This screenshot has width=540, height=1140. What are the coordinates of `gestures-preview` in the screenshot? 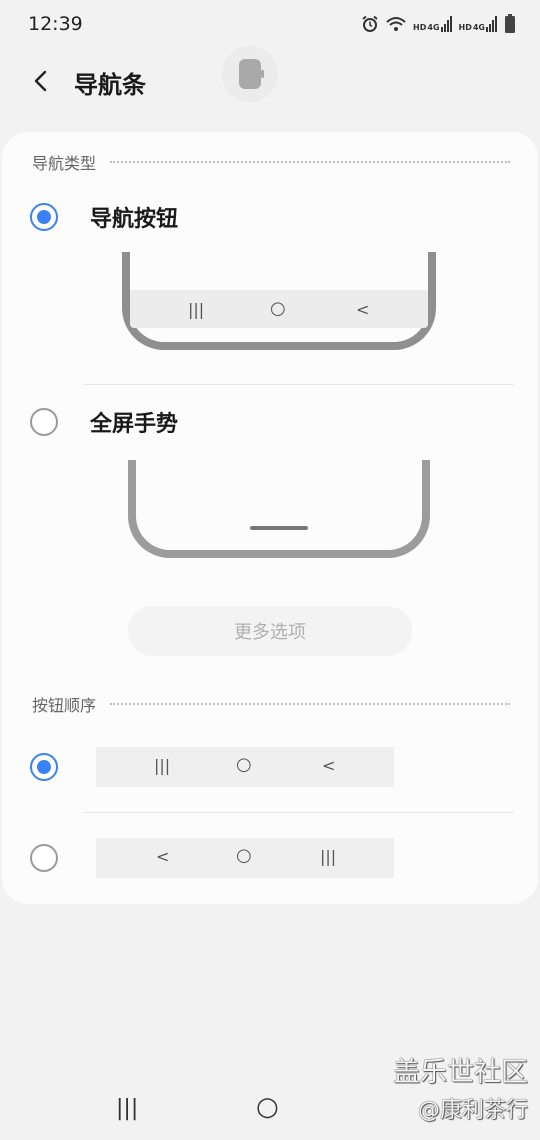 It's located at (279, 509).